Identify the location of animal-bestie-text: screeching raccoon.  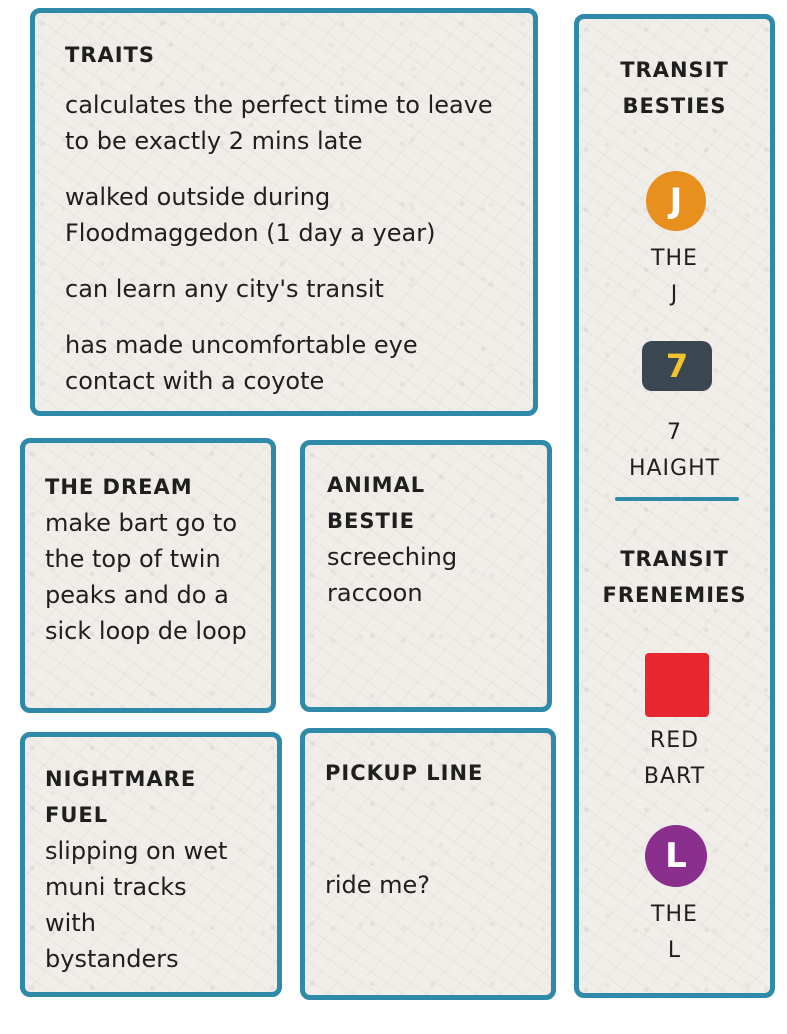
(392, 575).